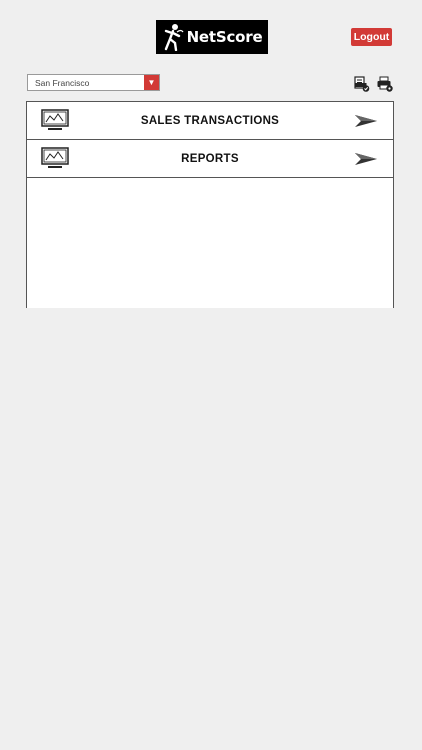  What do you see at coordinates (62, 82) in the screenshot?
I see `location-select-value: San Francisco` at bounding box center [62, 82].